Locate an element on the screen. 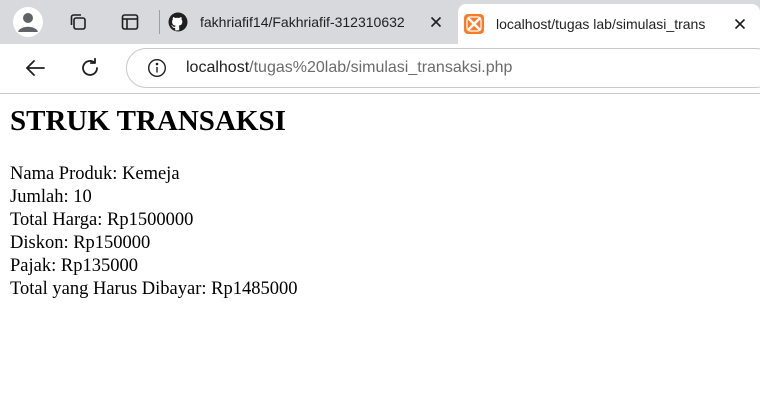  url-path: /tugas%20lab/simulasi_transaksi.php is located at coordinates (381, 67).